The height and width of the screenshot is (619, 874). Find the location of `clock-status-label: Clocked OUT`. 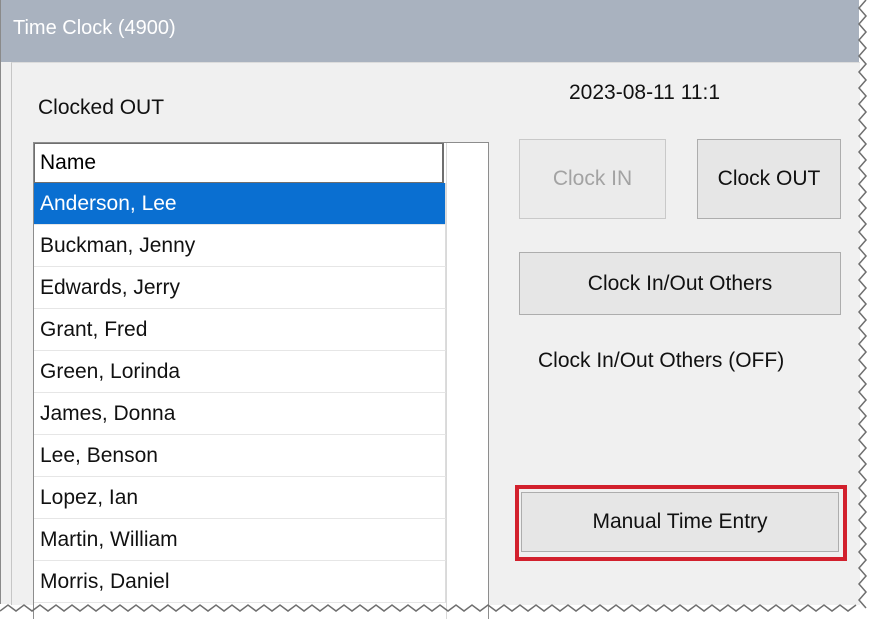

clock-status-label: Clocked OUT is located at coordinates (101, 107).